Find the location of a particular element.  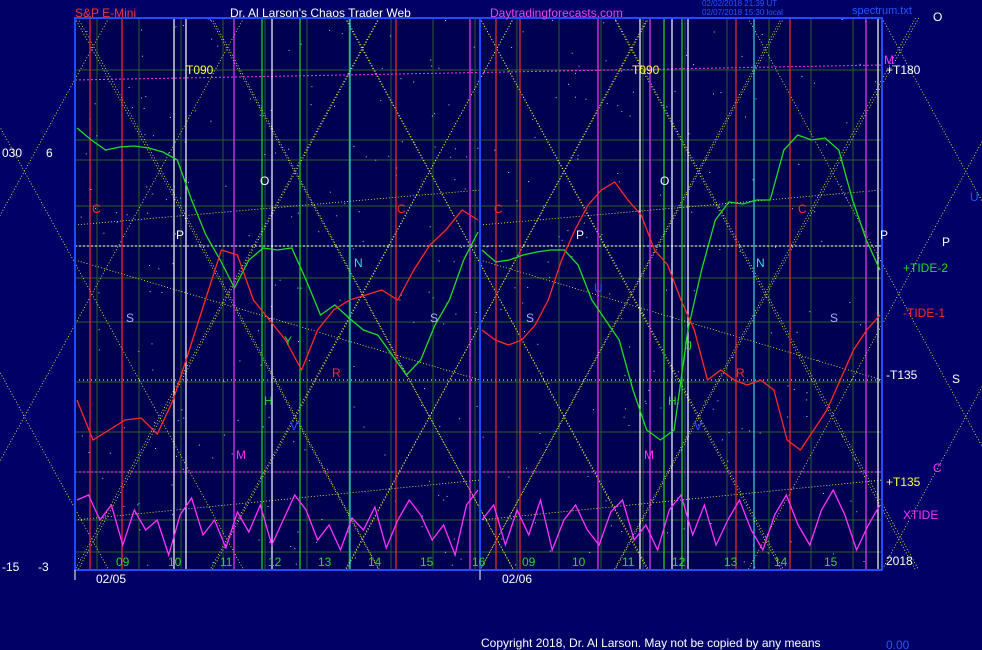

right-label-c: C is located at coordinates (937, 468).